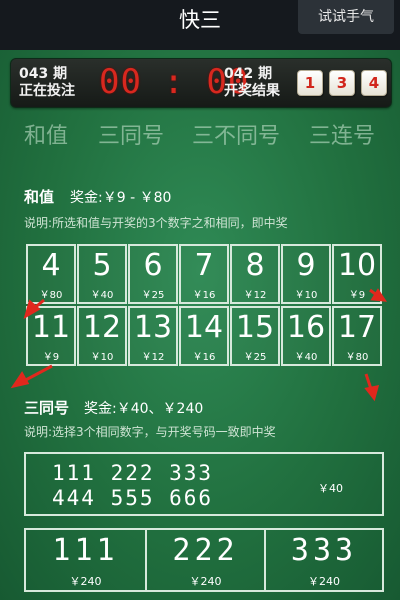  What do you see at coordinates (204, 327) in the screenshot?
I see `sum-cell-number: 14` at bounding box center [204, 327].